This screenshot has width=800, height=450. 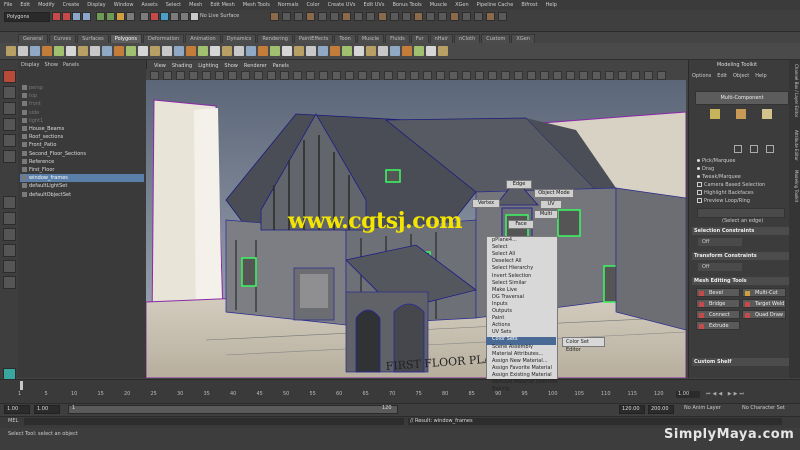 I want to click on select-paint-icon, so click(x=770, y=149).